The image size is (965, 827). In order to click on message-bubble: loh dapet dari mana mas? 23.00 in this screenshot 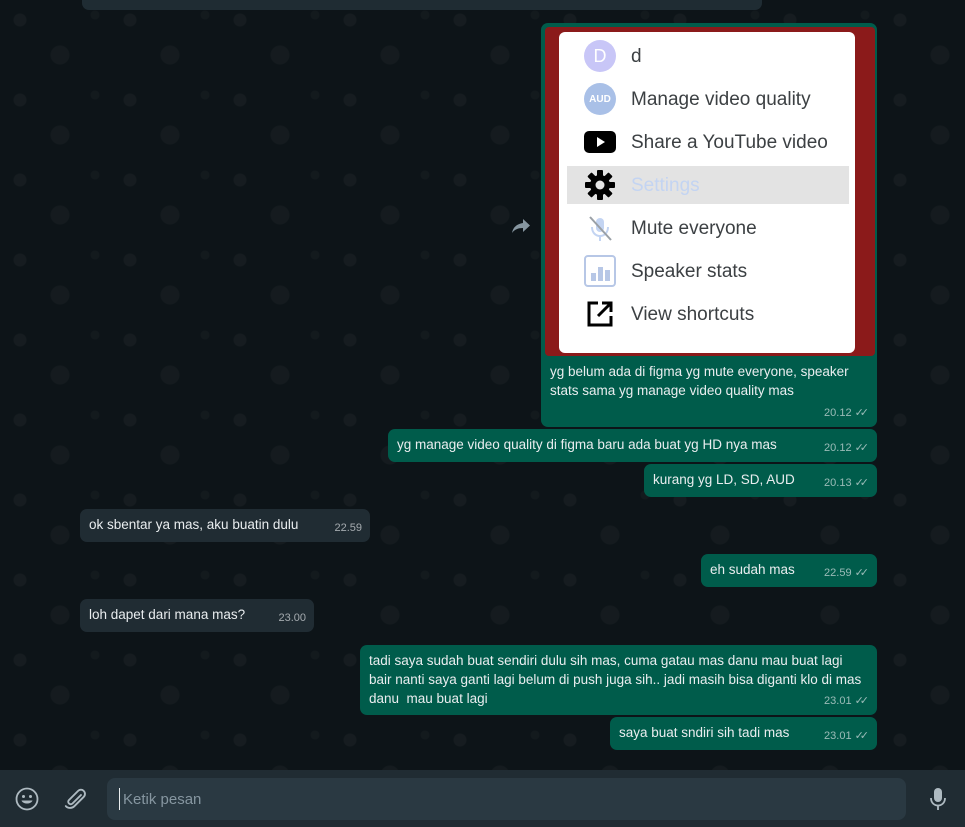, I will do `click(197, 615)`.